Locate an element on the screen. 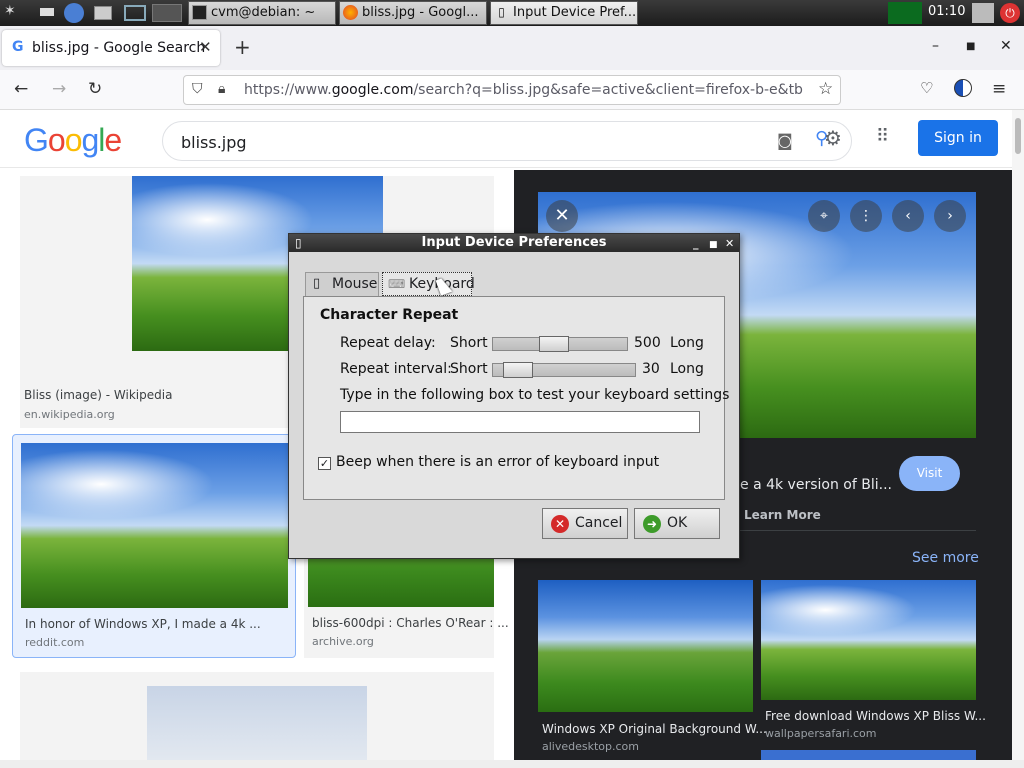  minimize-icon: – is located at coordinates (935, 46).